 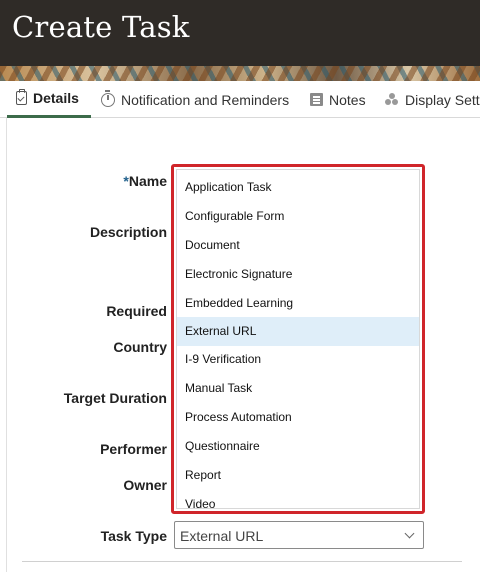 What do you see at coordinates (140, 347) in the screenshot?
I see `country-label: Country` at bounding box center [140, 347].